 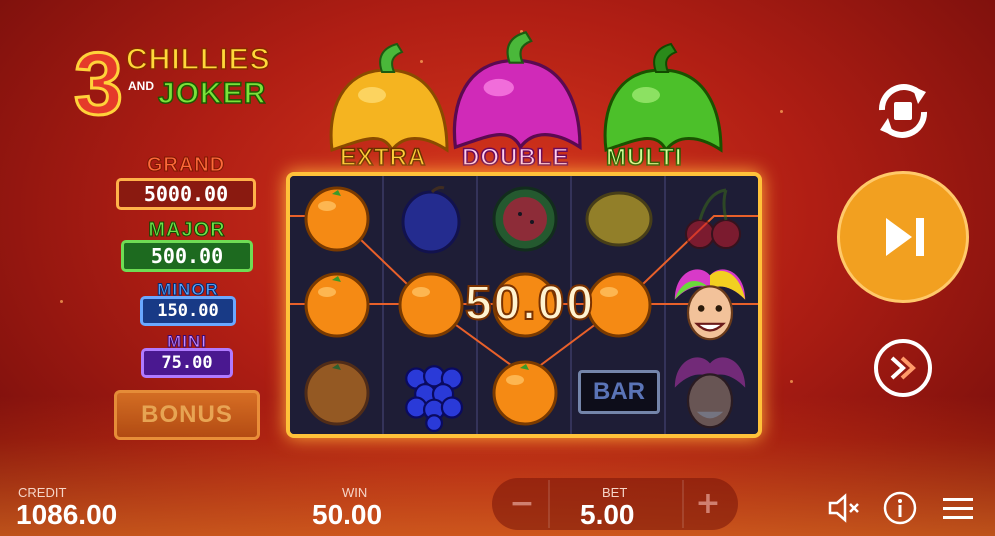 I want to click on banner-double: DOUBLE, so click(x=515, y=157).